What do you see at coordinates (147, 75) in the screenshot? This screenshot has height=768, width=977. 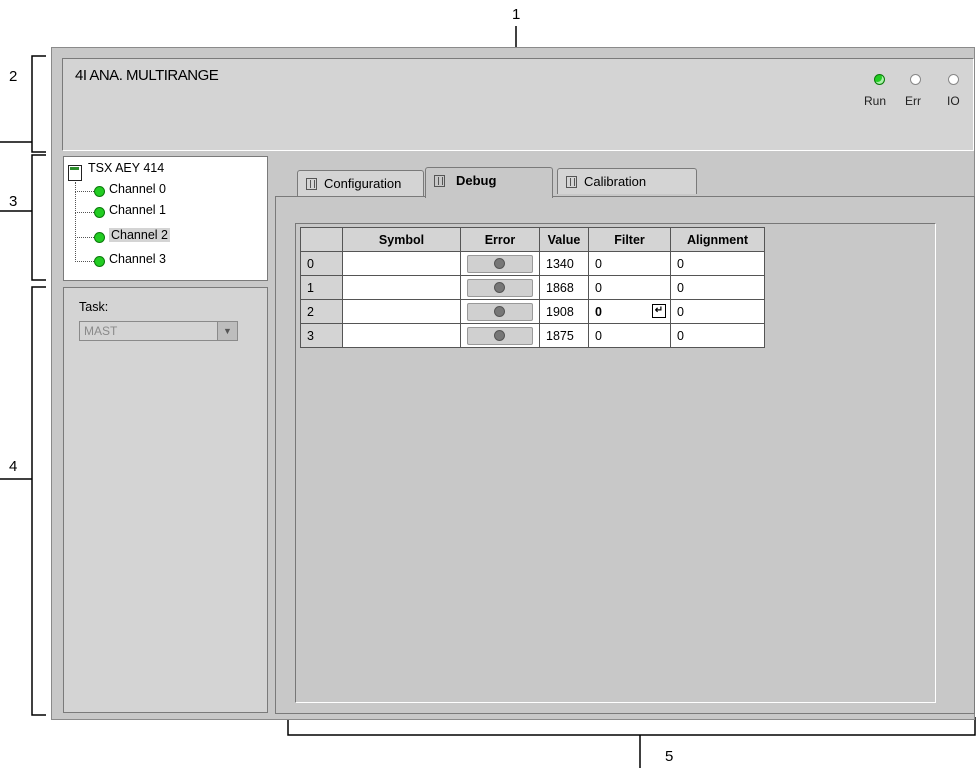 I see `module-title: 4I ANA. MULTIRANGE` at bounding box center [147, 75].